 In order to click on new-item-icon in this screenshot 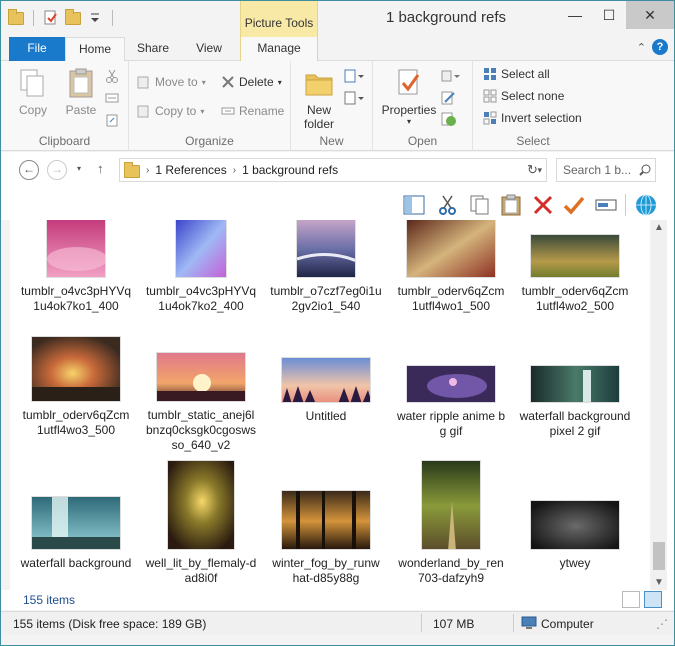, I will do `click(354, 77)`.